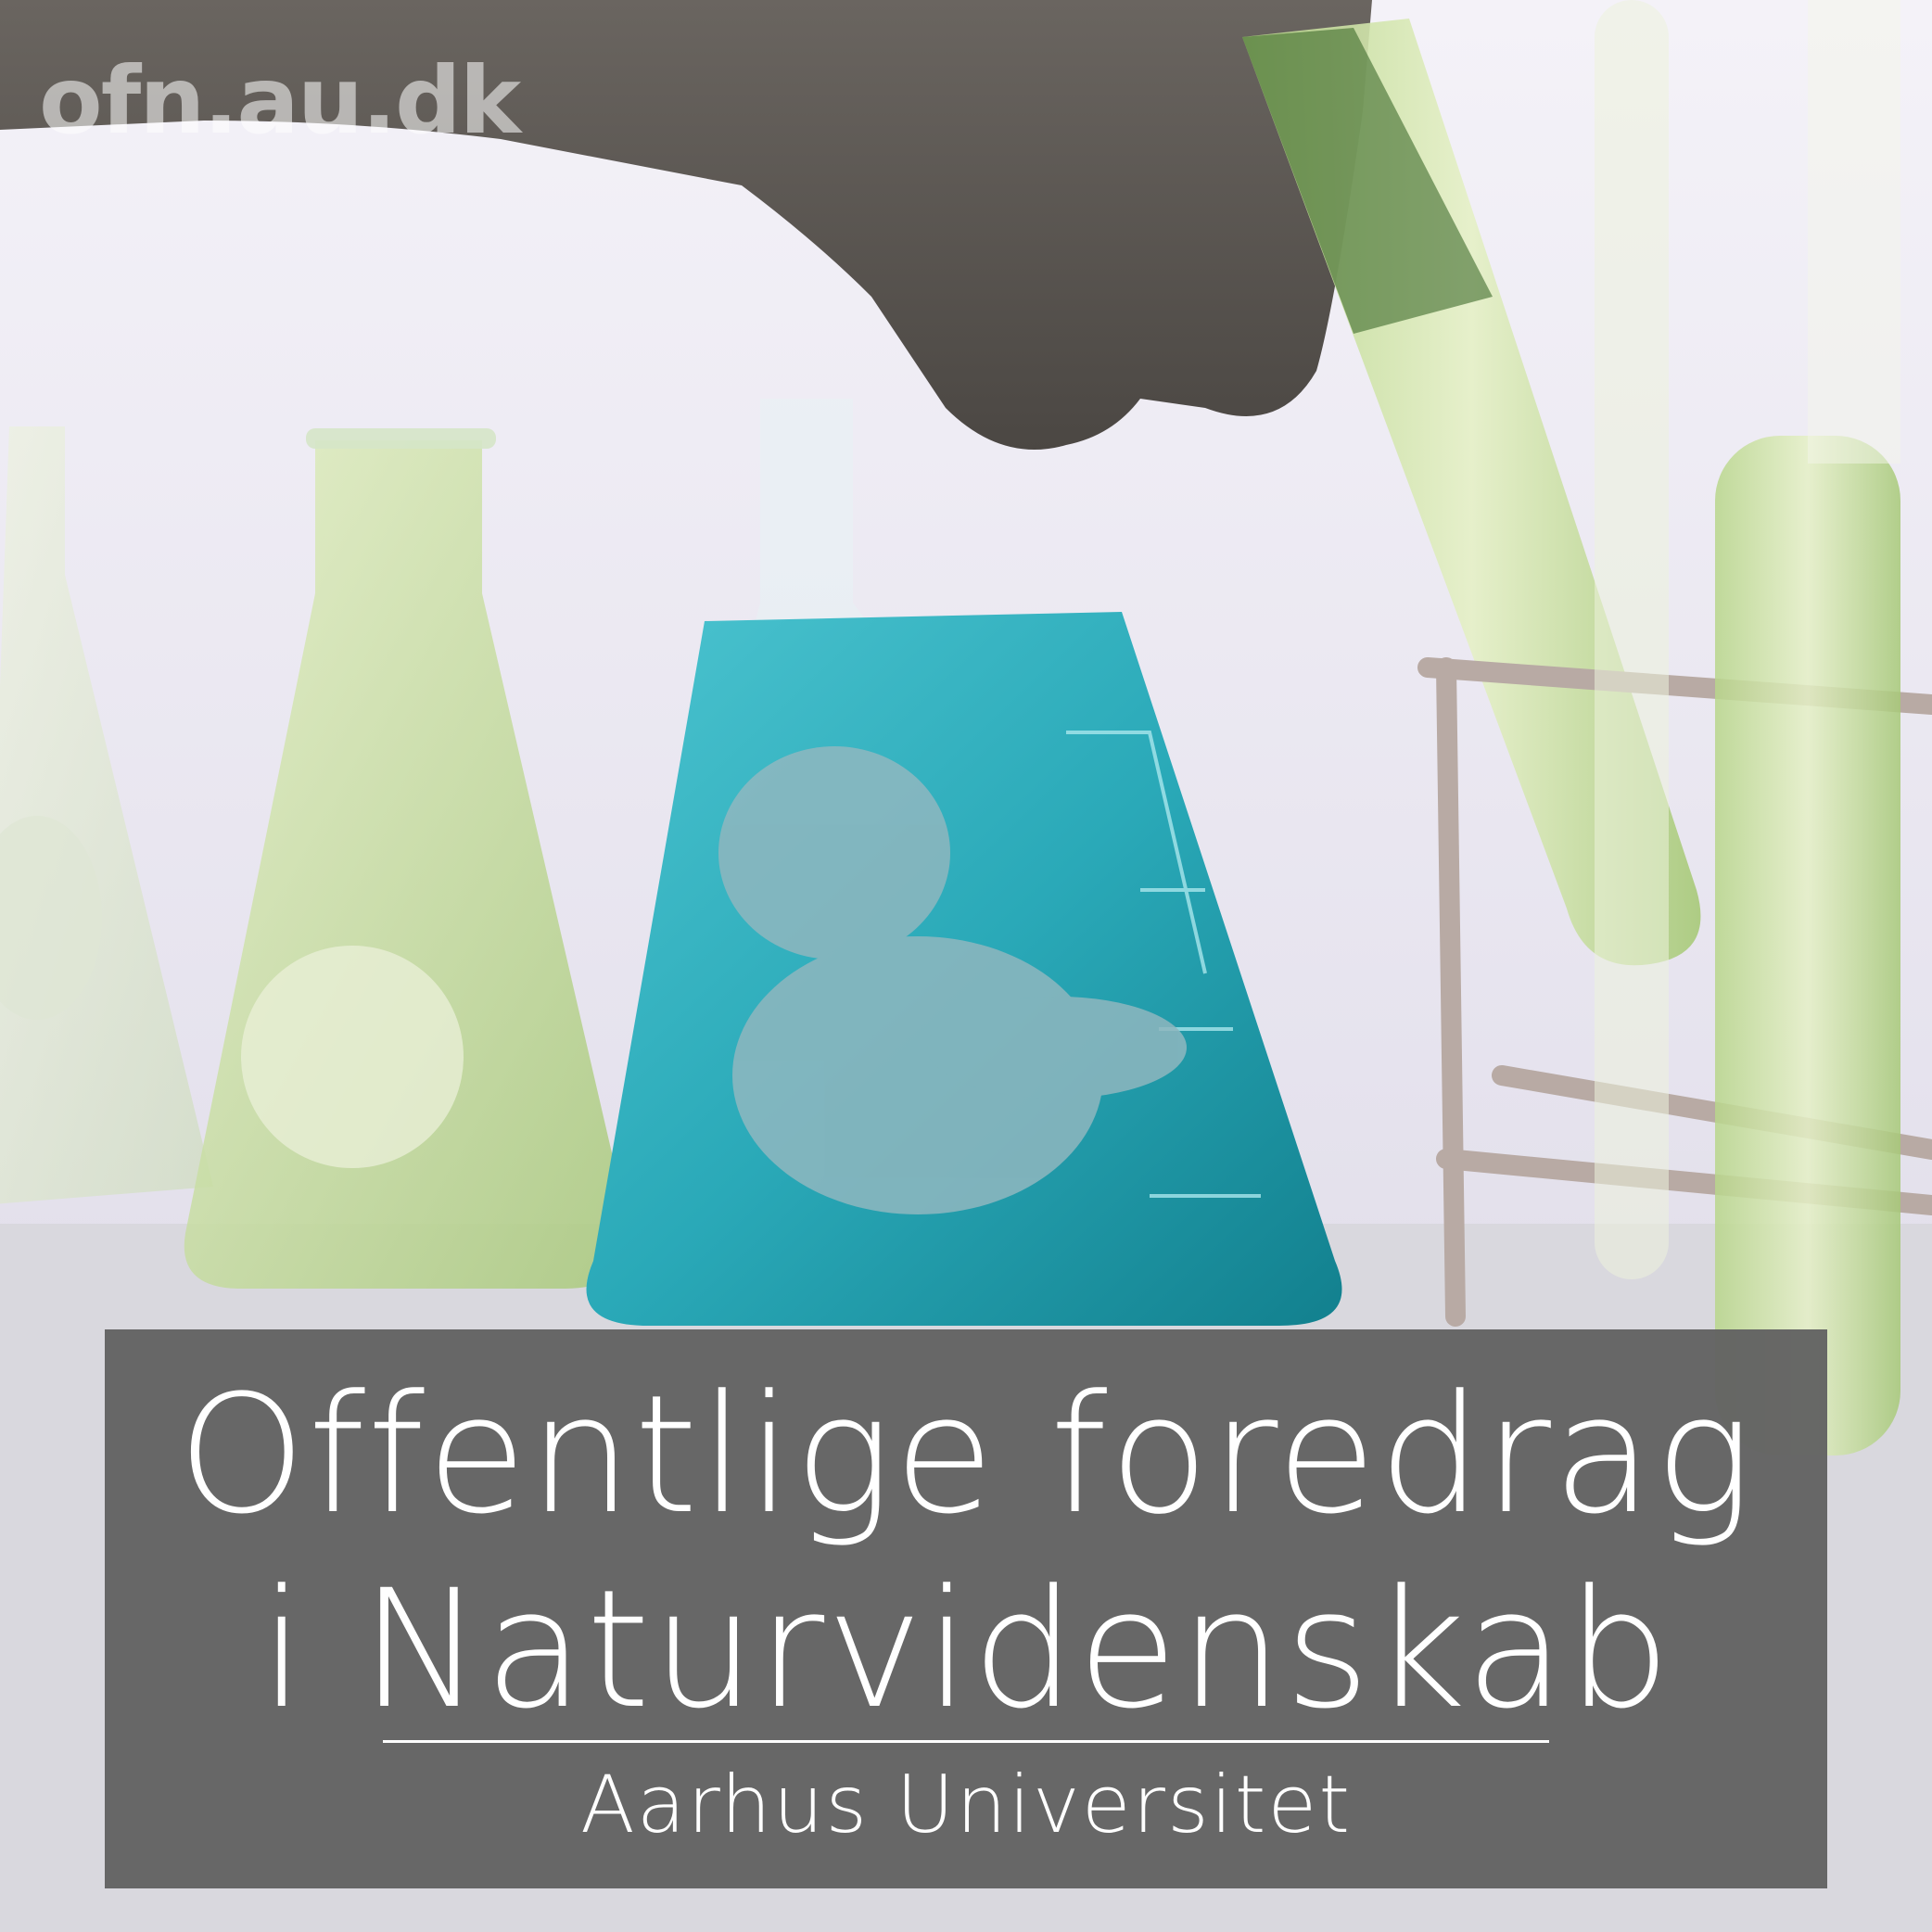  Describe the element at coordinates (966, 1455) in the screenshot. I see `title-line-1: Offentlige foredrag` at that location.